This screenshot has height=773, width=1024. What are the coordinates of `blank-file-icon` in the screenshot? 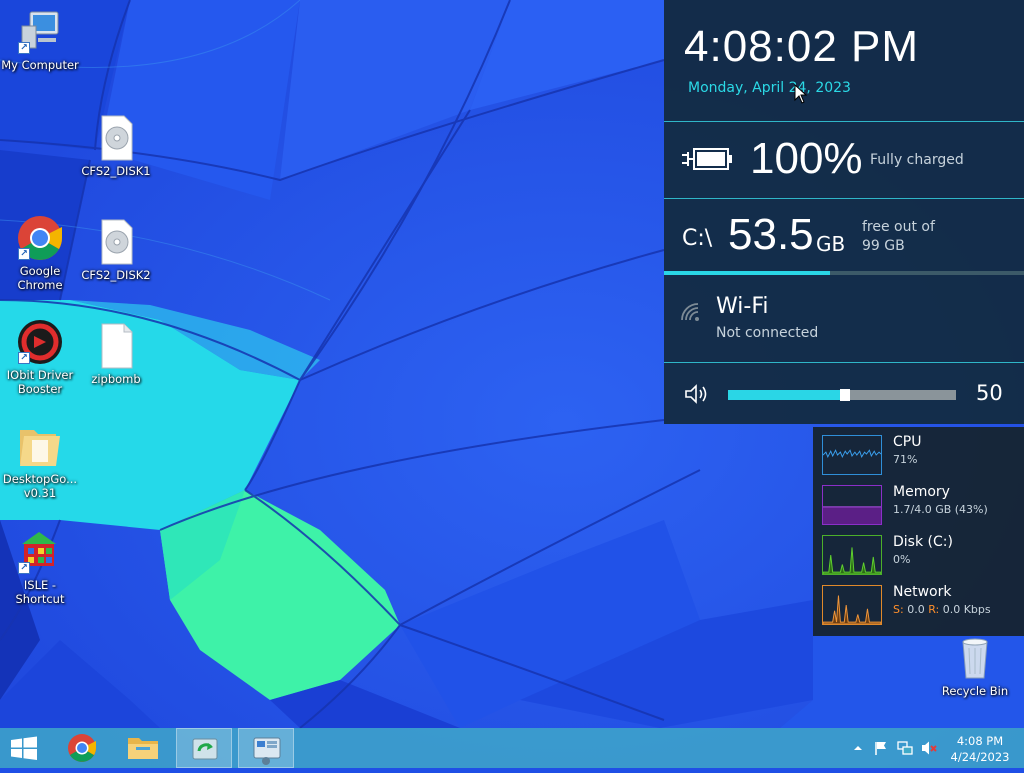 It's located at (117, 346).